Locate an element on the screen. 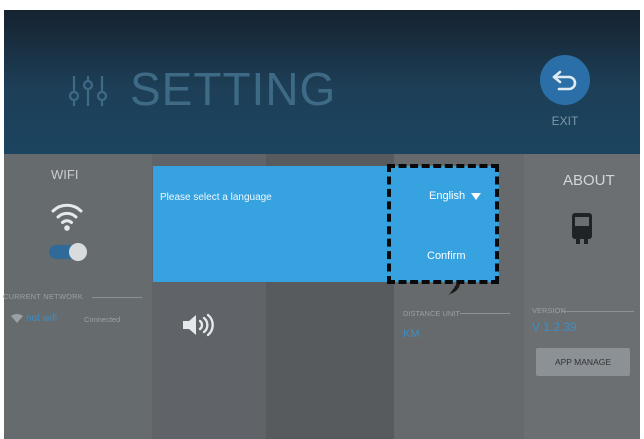 Image resolution: width=644 pixels, height=439 pixels. page-title: SETTING is located at coordinates (233, 89).